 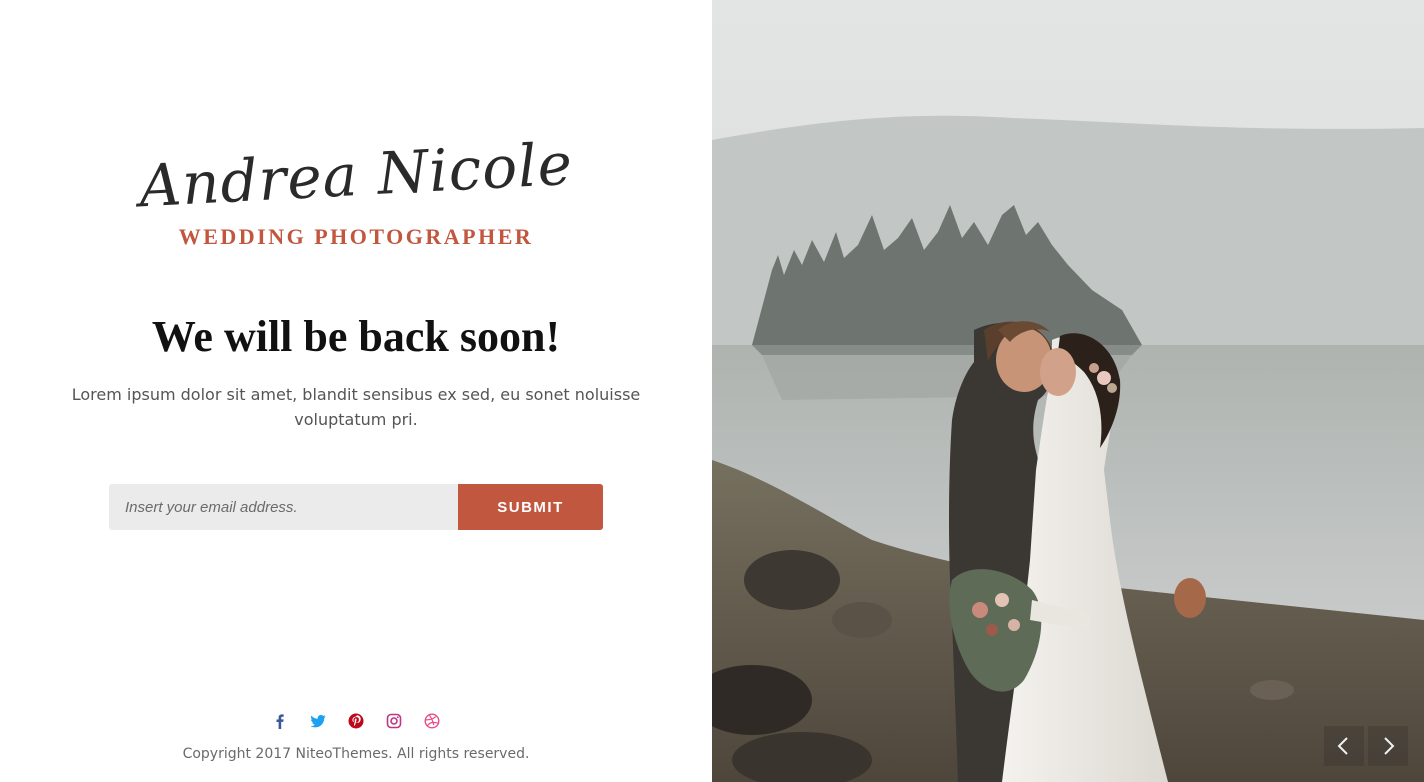 I want to click on twitter-icon, so click(x=318, y=721).